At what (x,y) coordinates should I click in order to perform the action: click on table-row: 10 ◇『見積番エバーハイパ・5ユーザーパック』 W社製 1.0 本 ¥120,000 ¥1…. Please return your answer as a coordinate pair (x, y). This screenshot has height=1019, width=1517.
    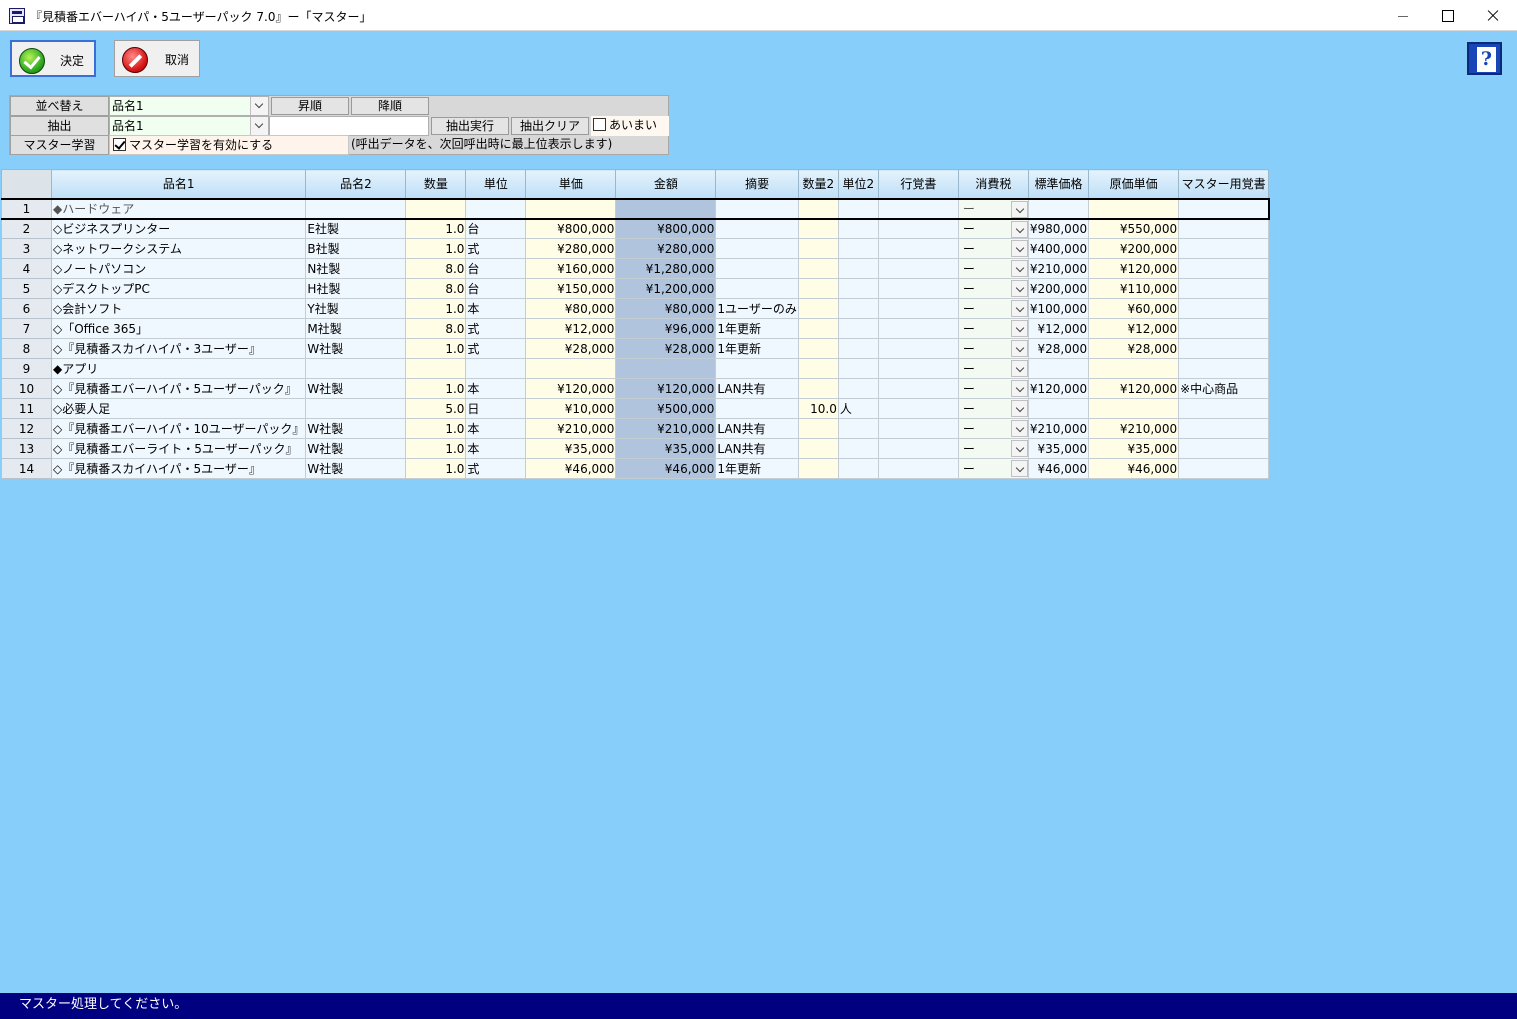
    Looking at the image, I should click on (635, 388).